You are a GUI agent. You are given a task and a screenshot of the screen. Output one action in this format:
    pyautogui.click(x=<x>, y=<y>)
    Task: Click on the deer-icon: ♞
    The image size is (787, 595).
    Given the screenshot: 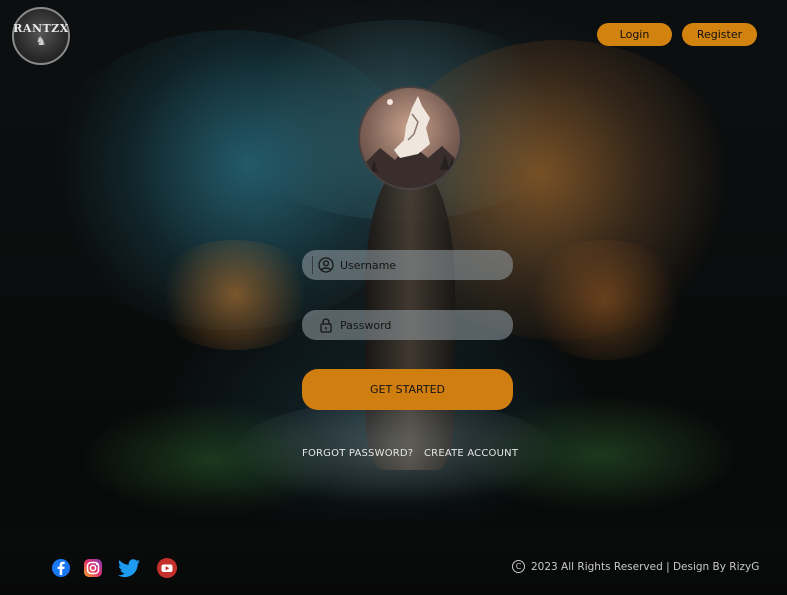 What is the action you would take?
    pyautogui.click(x=41, y=40)
    